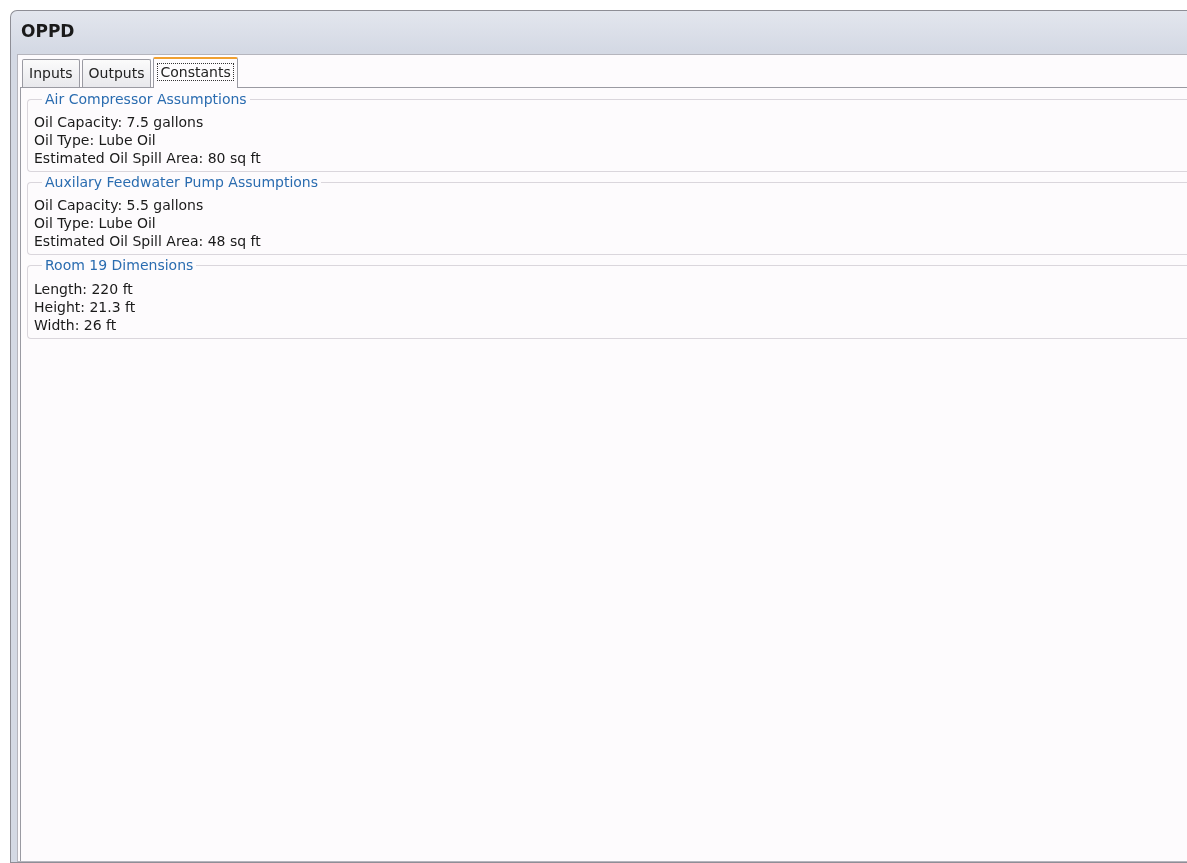 This screenshot has height=863, width=1187. I want to click on group-title: Air Compressor Assumptions, so click(146, 99).